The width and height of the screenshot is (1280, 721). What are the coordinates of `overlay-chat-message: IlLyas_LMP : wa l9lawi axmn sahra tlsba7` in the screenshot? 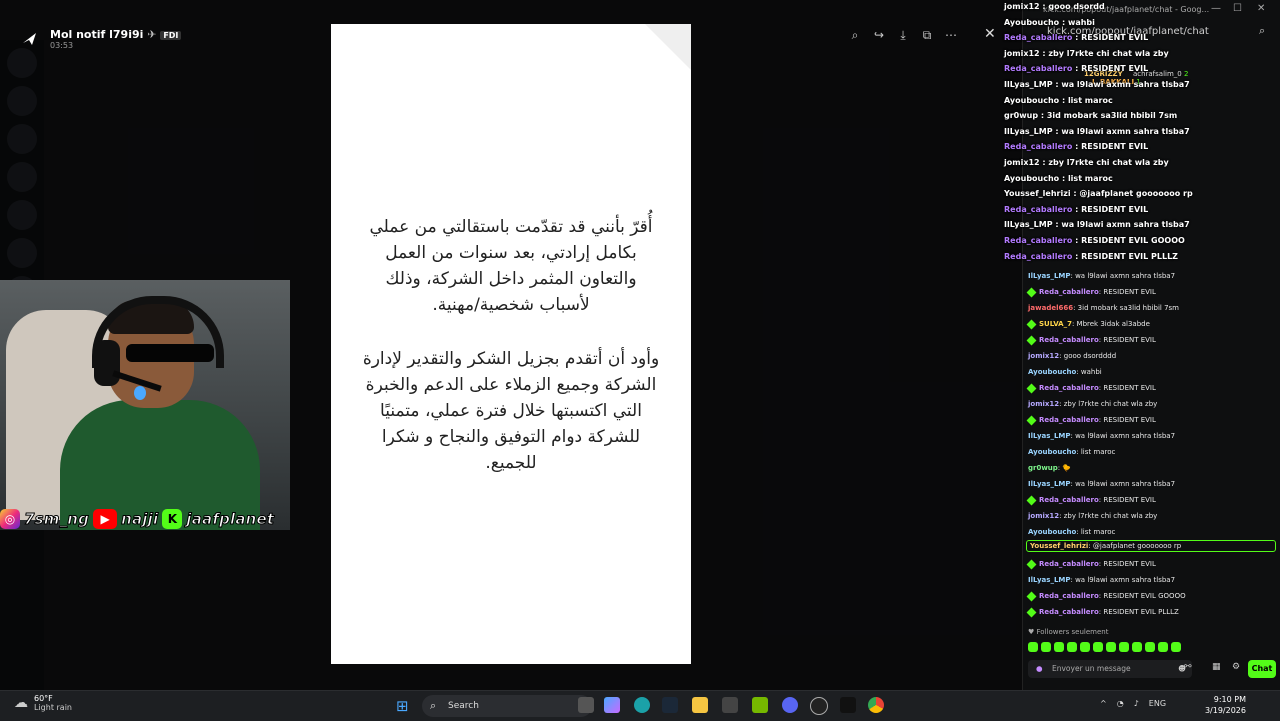 It's located at (1097, 84).